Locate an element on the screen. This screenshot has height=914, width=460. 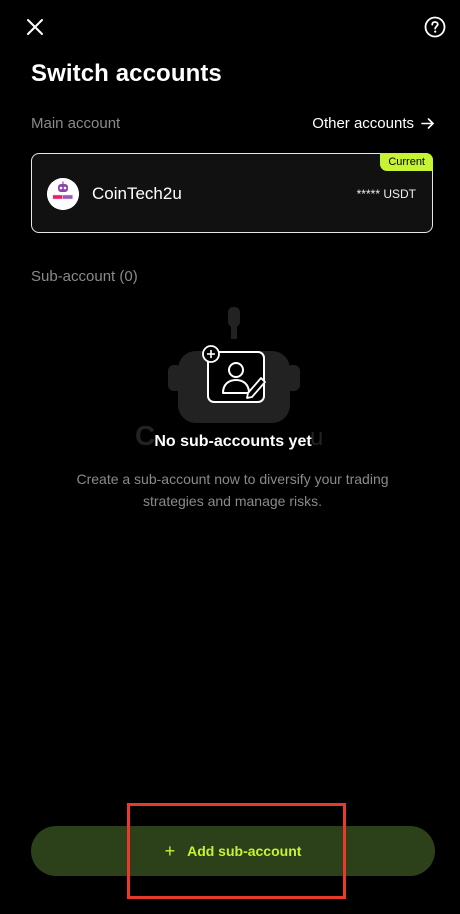
highlight-annotation-box is located at coordinates (236, 851).